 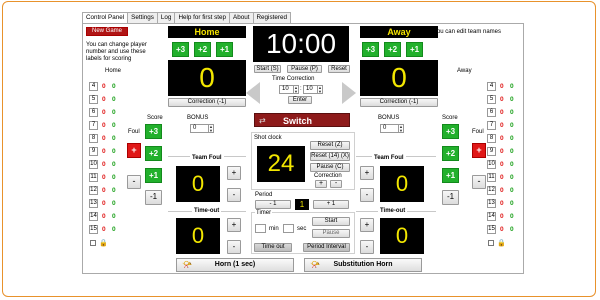 What do you see at coordinates (93, 164) in the screenshot?
I see `player-number: 10` at bounding box center [93, 164].